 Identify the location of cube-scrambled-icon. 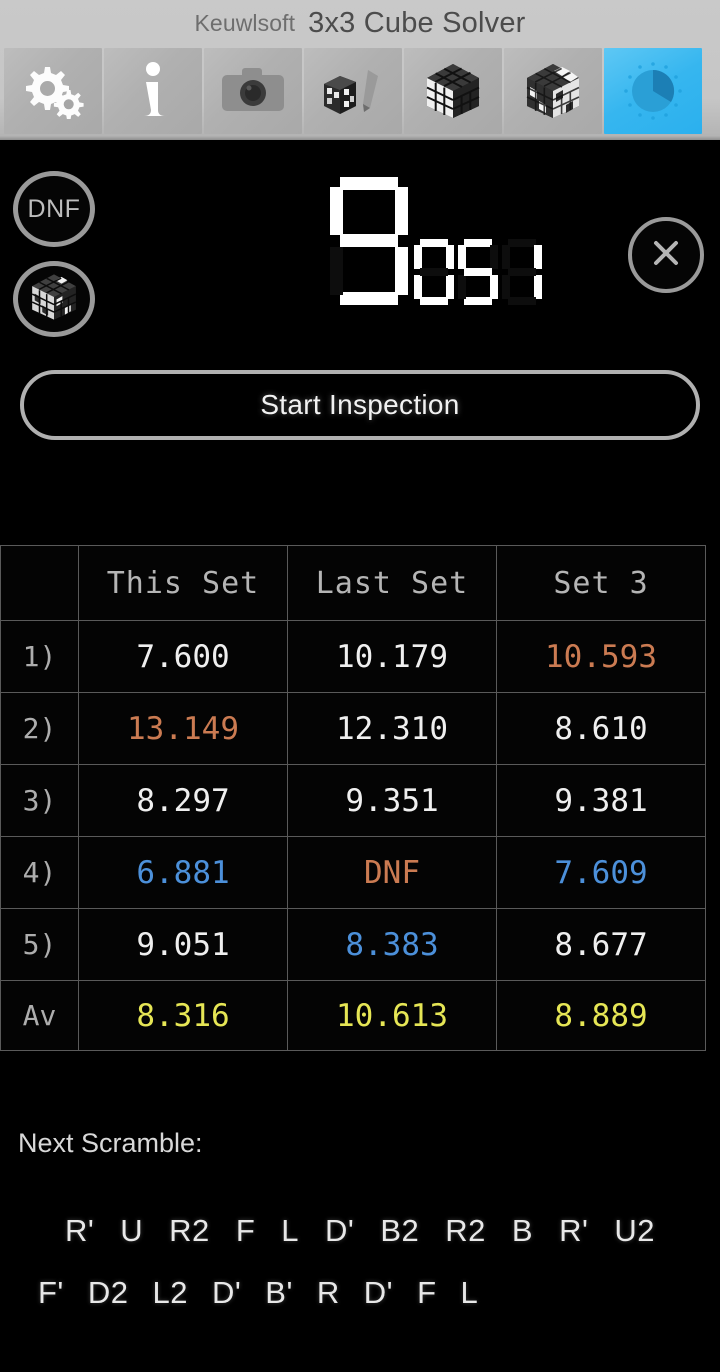
(553, 91).